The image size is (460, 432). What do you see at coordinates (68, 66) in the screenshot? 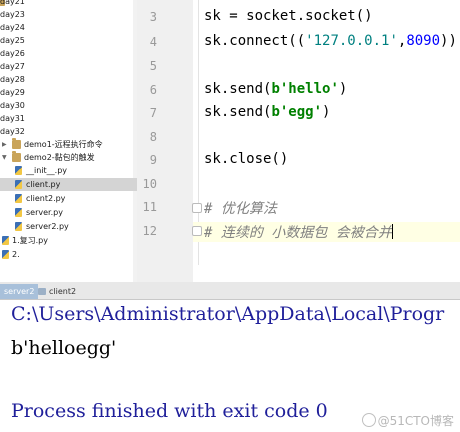
I see `tree-folder-day27: day27` at bounding box center [68, 66].